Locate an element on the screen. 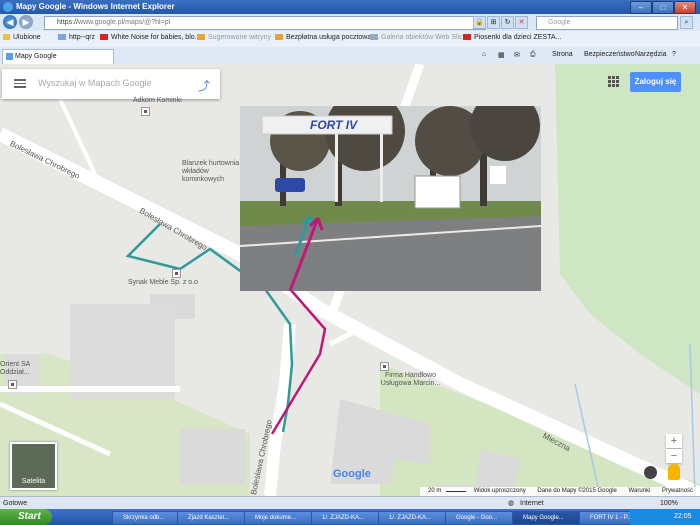  tab-label: Mapy Google is located at coordinates (36, 56).